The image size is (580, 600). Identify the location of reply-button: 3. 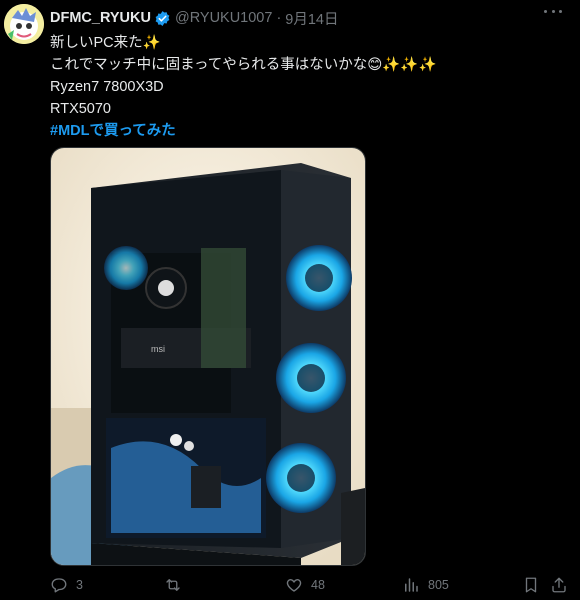
(66, 585).